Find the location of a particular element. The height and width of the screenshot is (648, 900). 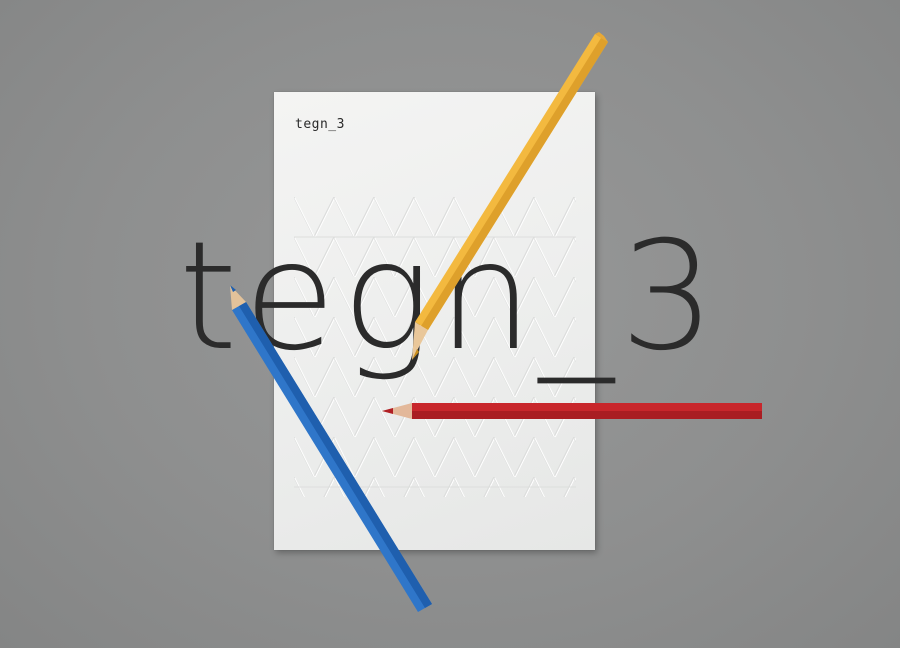

red-pencil is located at coordinates (572, 411).